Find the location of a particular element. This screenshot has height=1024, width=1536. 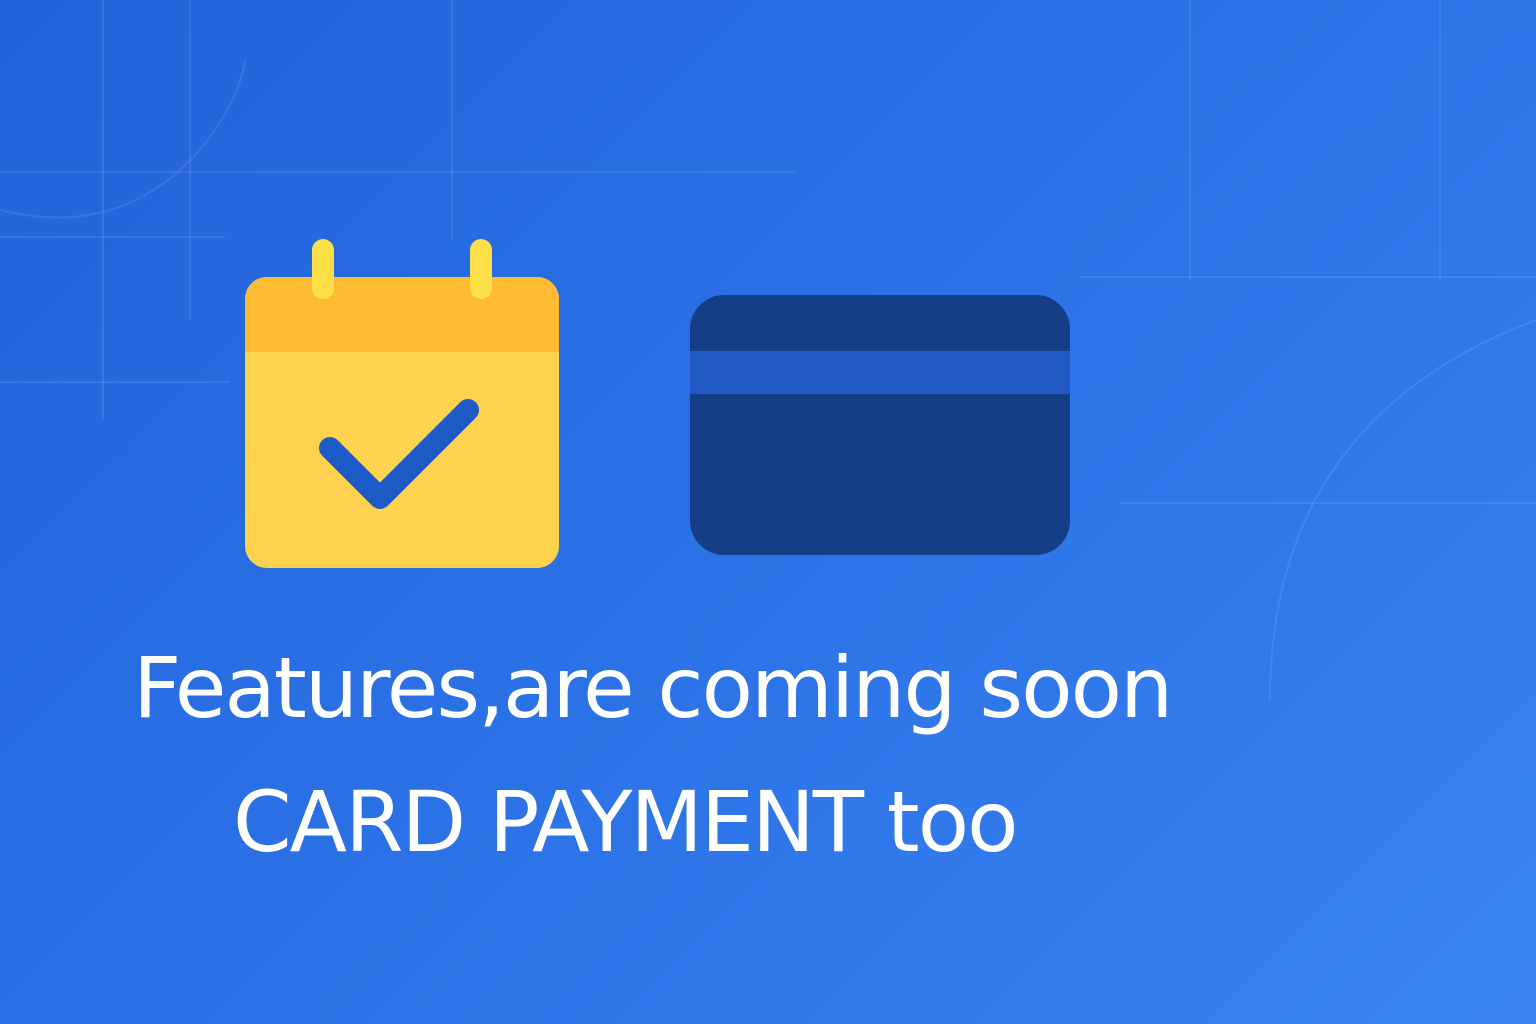

calendar-ring-left is located at coordinates (323, 269).